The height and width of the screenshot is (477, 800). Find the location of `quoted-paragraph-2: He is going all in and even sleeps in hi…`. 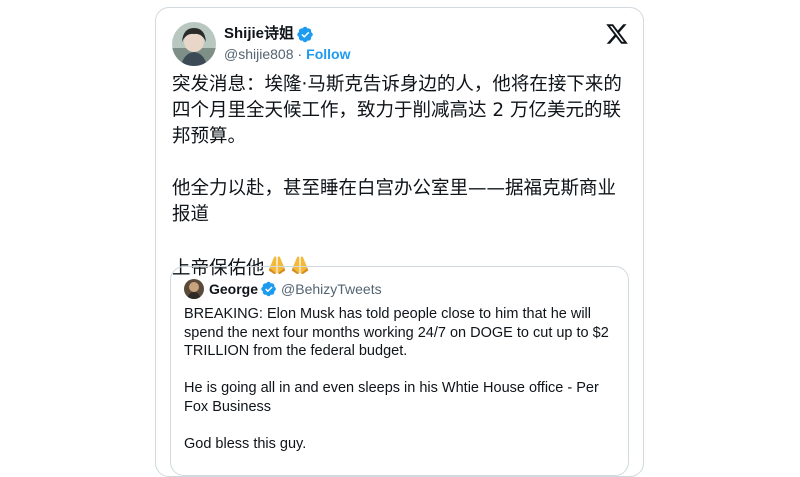

quoted-paragraph-2: He is going all in and even sleeps in hi… is located at coordinates (391, 397).